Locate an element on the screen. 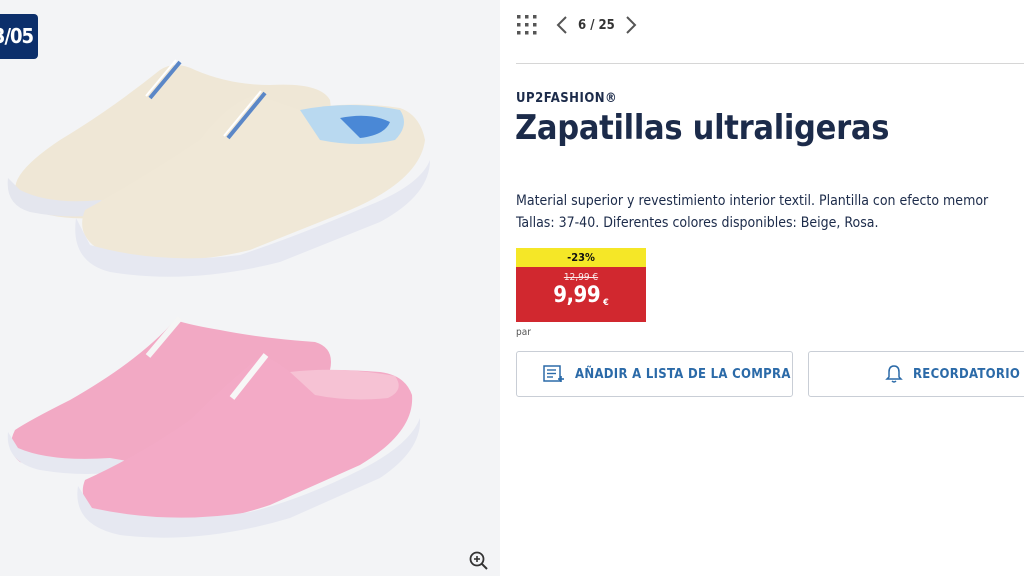 The height and width of the screenshot is (576, 1024). product-title: Zapatillas ultraligeras is located at coordinates (702, 128).